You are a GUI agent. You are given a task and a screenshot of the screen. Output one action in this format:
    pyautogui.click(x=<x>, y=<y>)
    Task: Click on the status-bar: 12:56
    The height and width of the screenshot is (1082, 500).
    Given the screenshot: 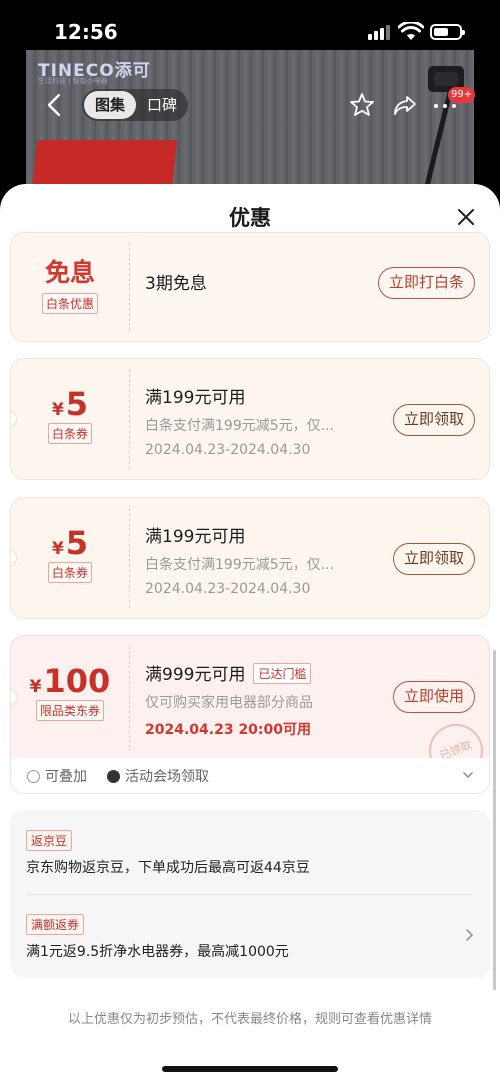 What is the action you would take?
    pyautogui.click(x=250, y=25)
    